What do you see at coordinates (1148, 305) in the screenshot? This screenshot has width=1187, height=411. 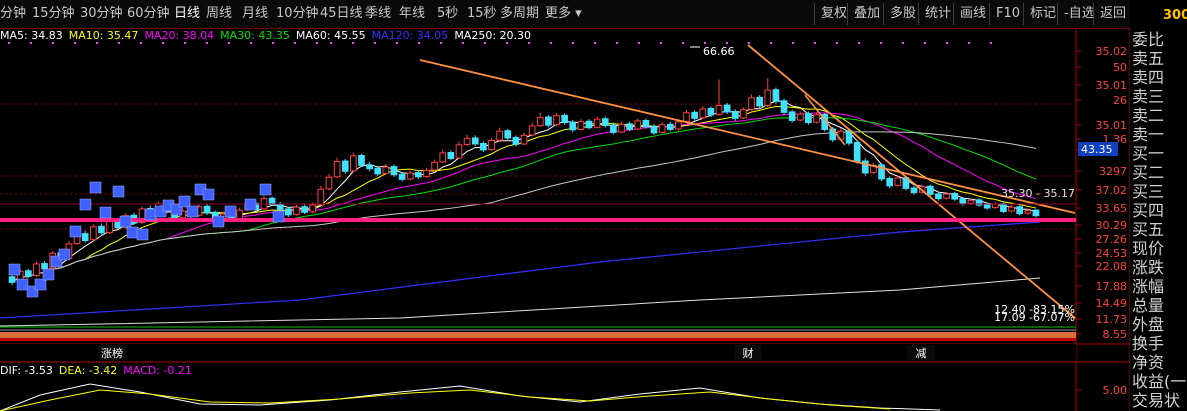 I see `quote-field-label: 总量` at bounding box center [1148, 305].